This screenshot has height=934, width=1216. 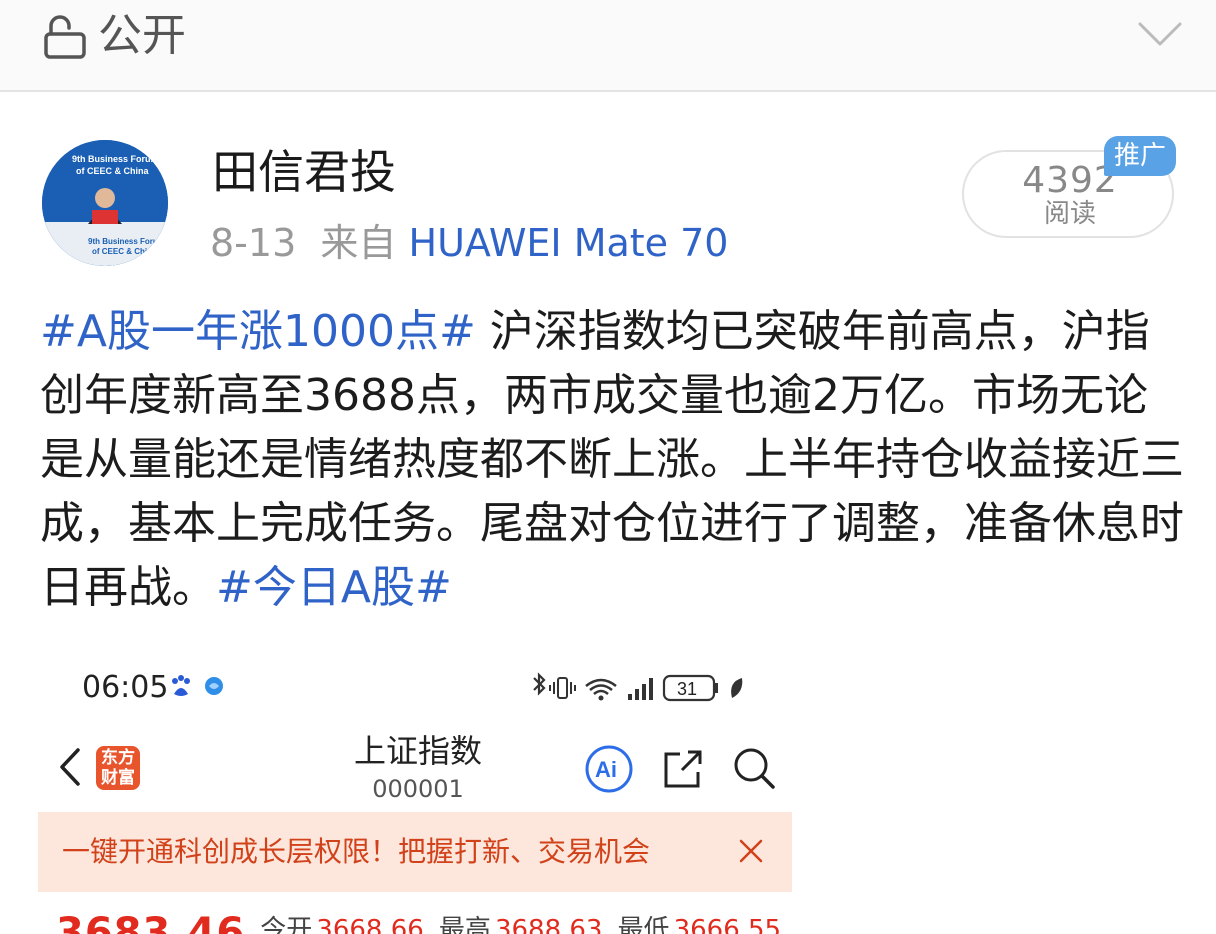 What do you see at coordinates (214, 686) in the screenshot?
I see `app-notification-icon` at bounding box center [214, 686].